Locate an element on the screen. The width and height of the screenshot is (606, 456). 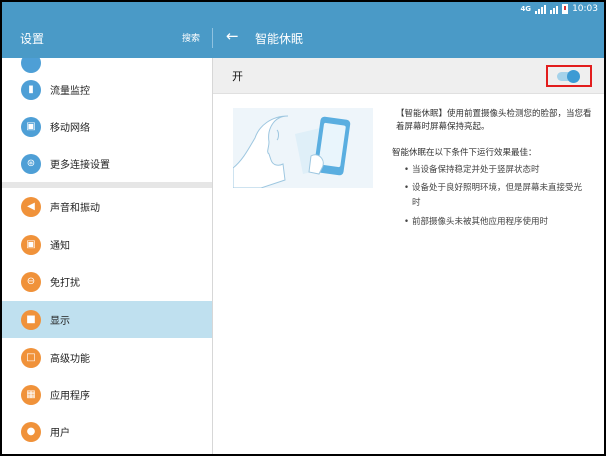
sidebar-item-advanced: □ 高级功能 is located at coordinates (107, 357).